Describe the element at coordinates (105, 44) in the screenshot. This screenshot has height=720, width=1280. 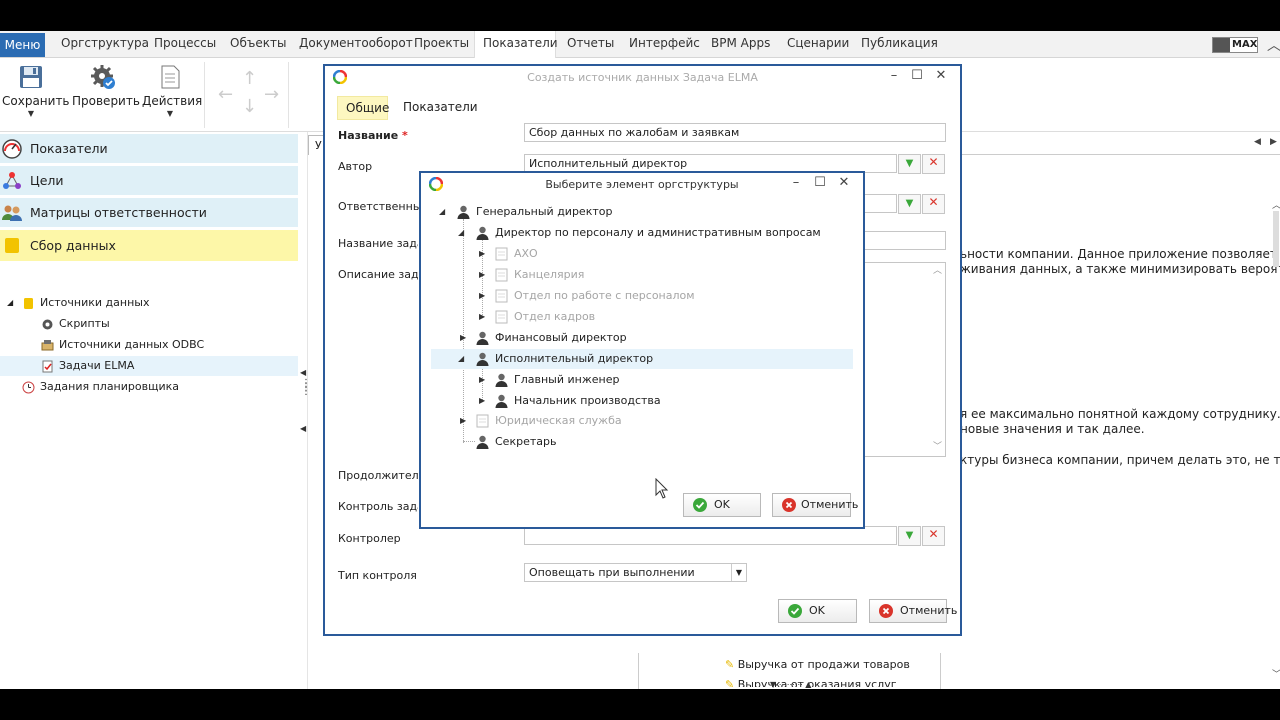
I see `menu-orgstructure: Оргструктура` at that location.